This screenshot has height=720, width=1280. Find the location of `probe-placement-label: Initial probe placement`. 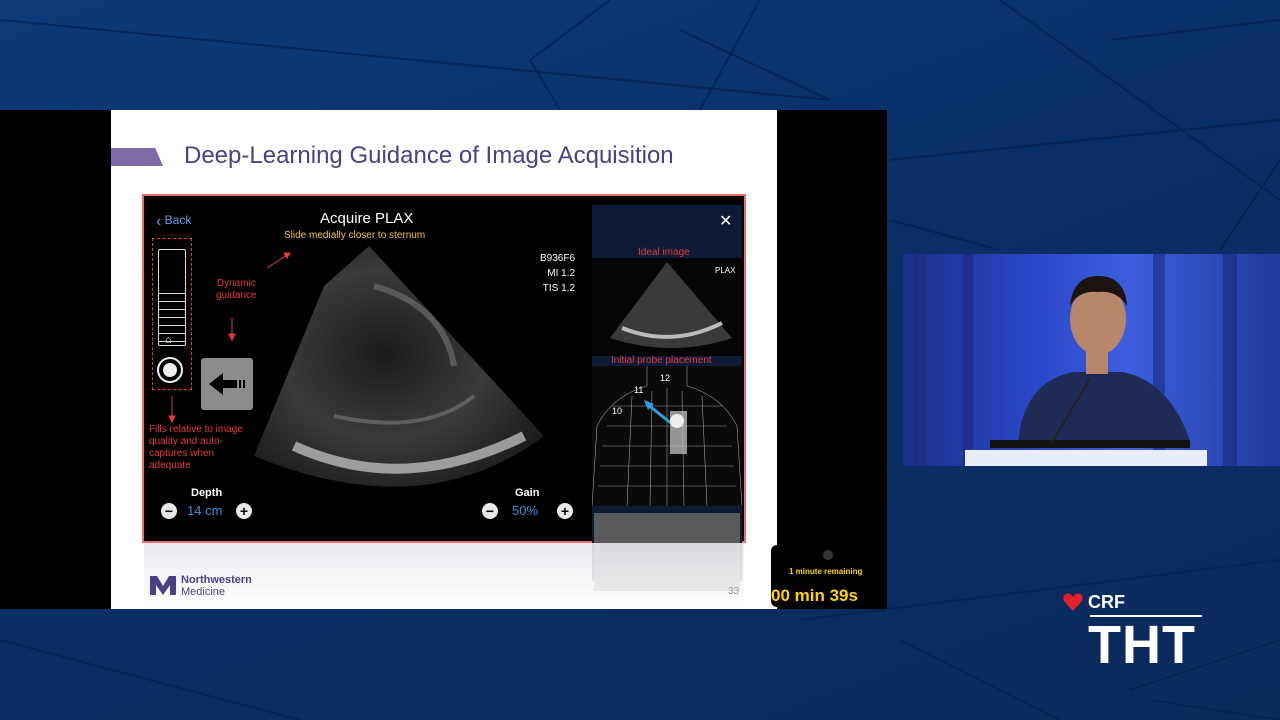

probe-placement-label: Initial probe placement is located at coordinates (661, 360).